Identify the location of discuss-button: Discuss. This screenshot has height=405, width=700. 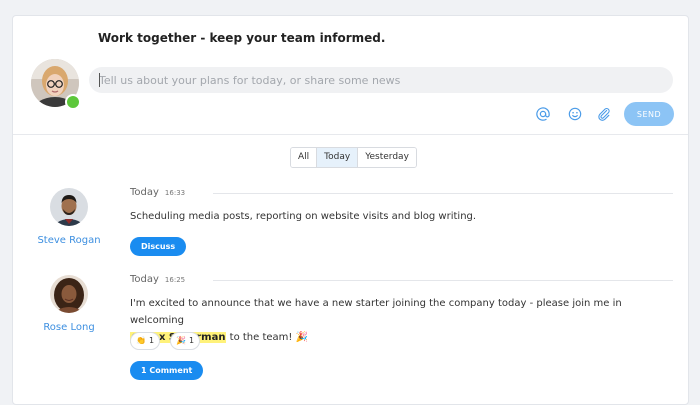
(158, 246).